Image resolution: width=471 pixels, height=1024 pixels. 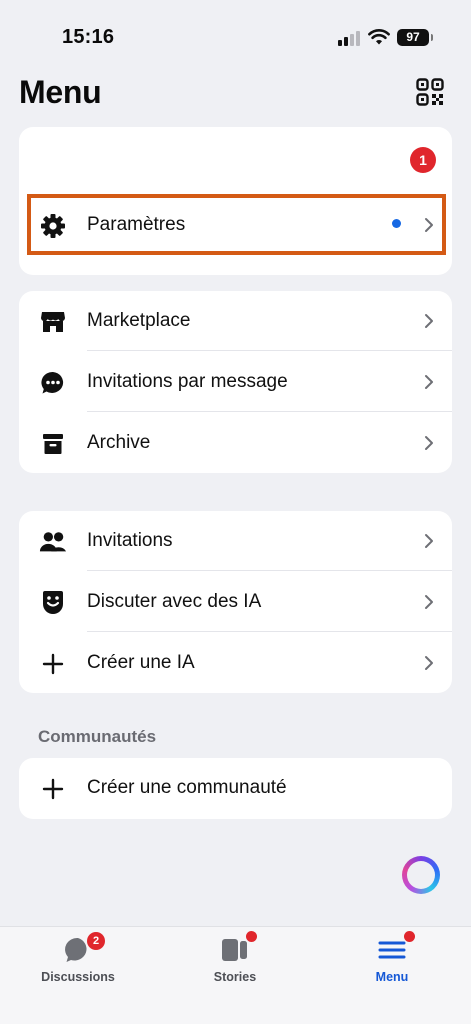 What do you see at coordinates (119, 442) in the screenshot?
I see `archive-label: Archive` at bounding box center [119, 442].